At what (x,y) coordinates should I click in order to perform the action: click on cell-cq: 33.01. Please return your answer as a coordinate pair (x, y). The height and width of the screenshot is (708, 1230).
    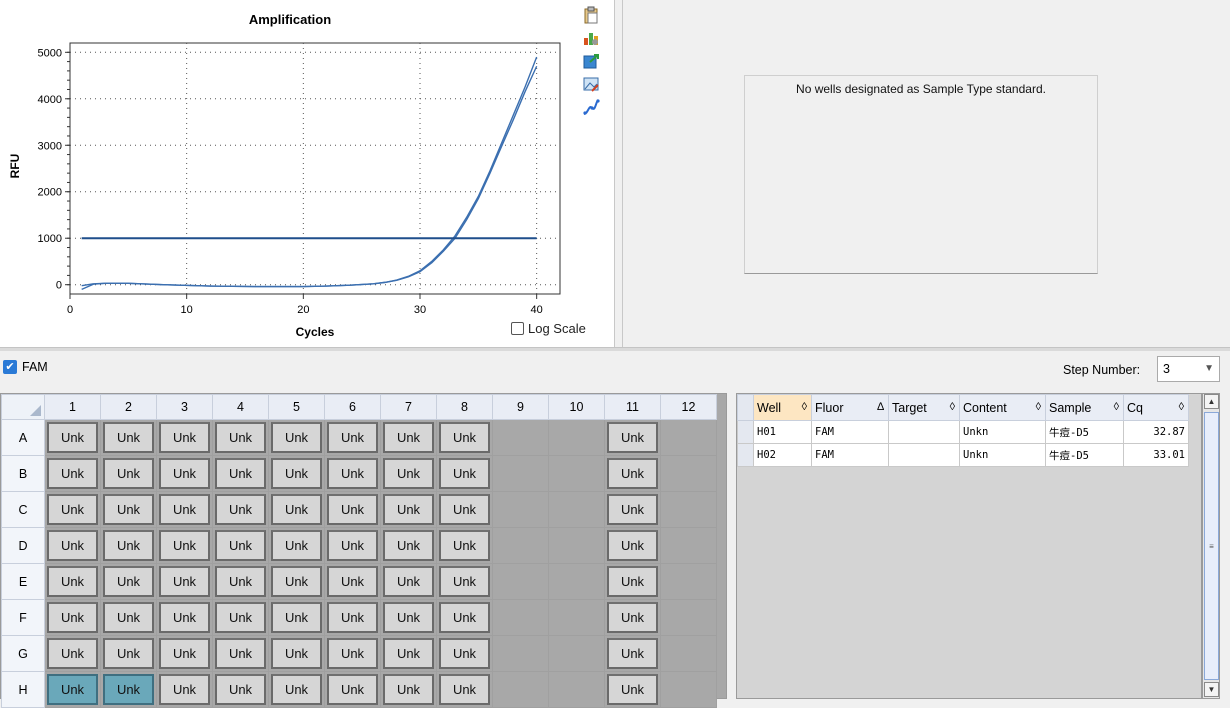
    Looking at the image, I should click on (1156, 455).